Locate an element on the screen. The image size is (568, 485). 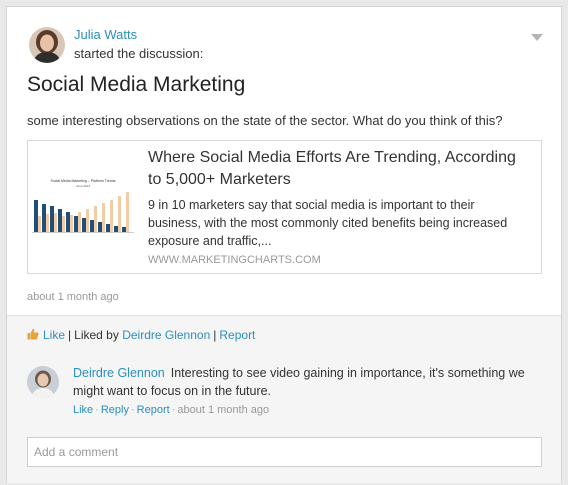
liked-by-user: Deirdre Glennon is located at coordinates (166, 335).